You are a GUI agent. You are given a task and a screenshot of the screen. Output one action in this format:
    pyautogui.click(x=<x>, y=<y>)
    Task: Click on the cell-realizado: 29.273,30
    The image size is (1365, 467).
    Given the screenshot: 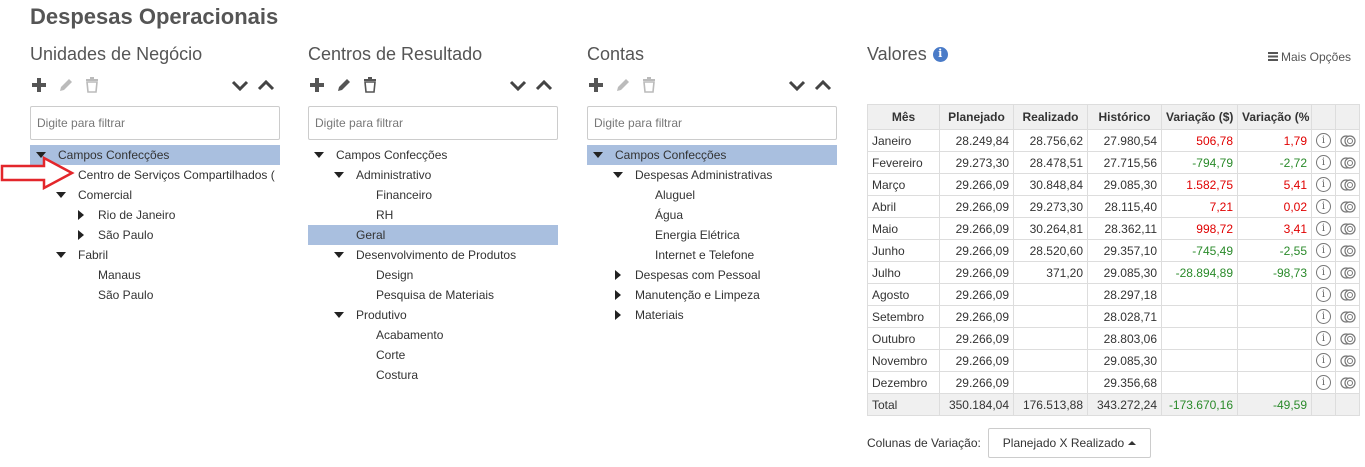 What is the action you would take?
    pyautogui.click(x=1050, y=206)
    